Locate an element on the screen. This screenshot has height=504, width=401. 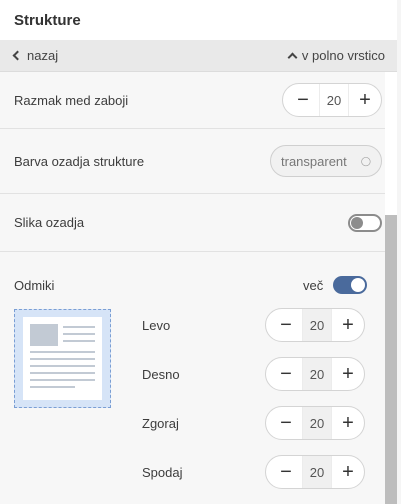
margins-label: Odmiki is located at coordinates (34, 285).